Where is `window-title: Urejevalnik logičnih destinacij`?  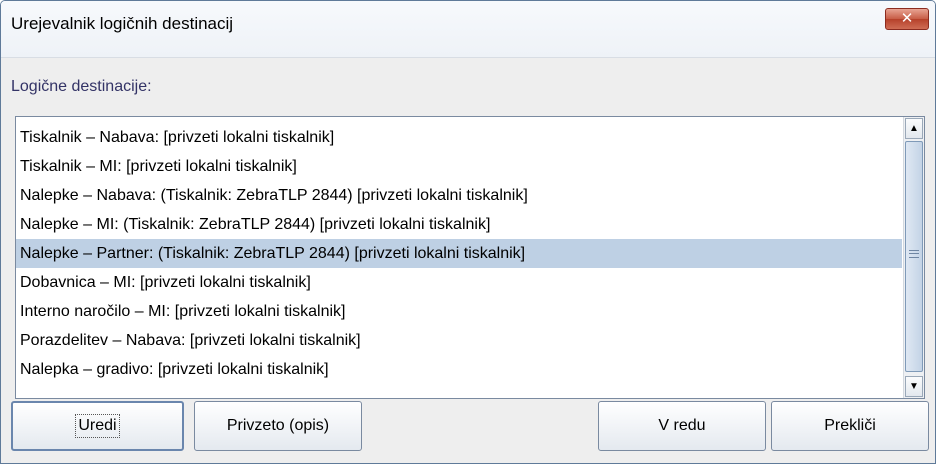
window-title: Urejevalnik logičnih destinacij is located at coordinates (122, 23).